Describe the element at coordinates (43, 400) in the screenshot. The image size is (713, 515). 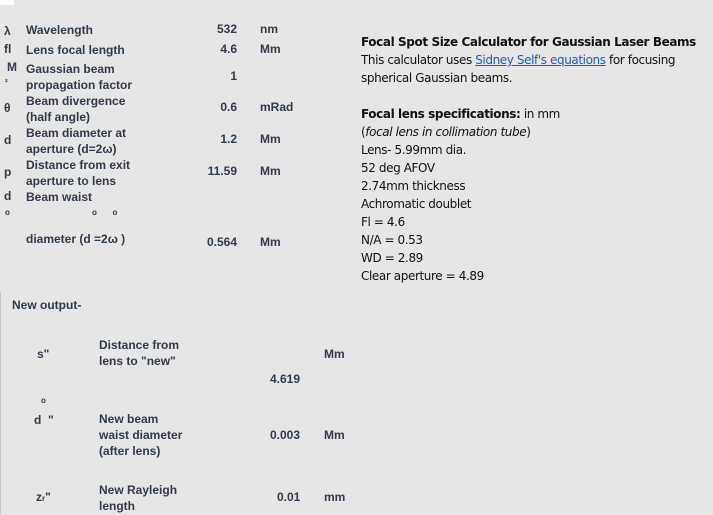
I see `symbol-sup: o` at that location.